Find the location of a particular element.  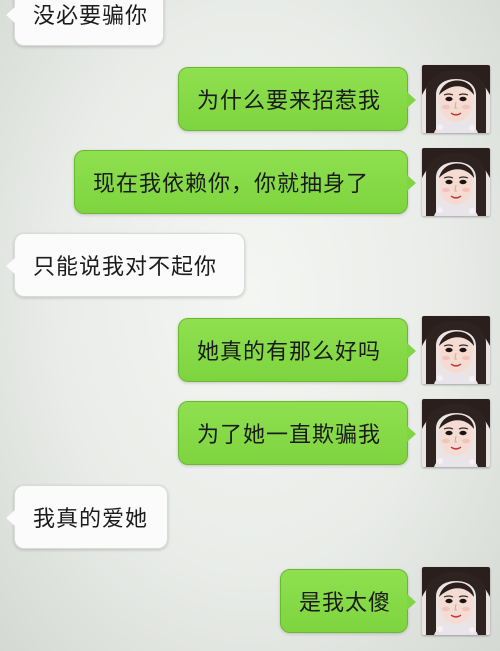

sent-message-bubble: 为了她一直欺骗我 is located at coordinates (297, 433).